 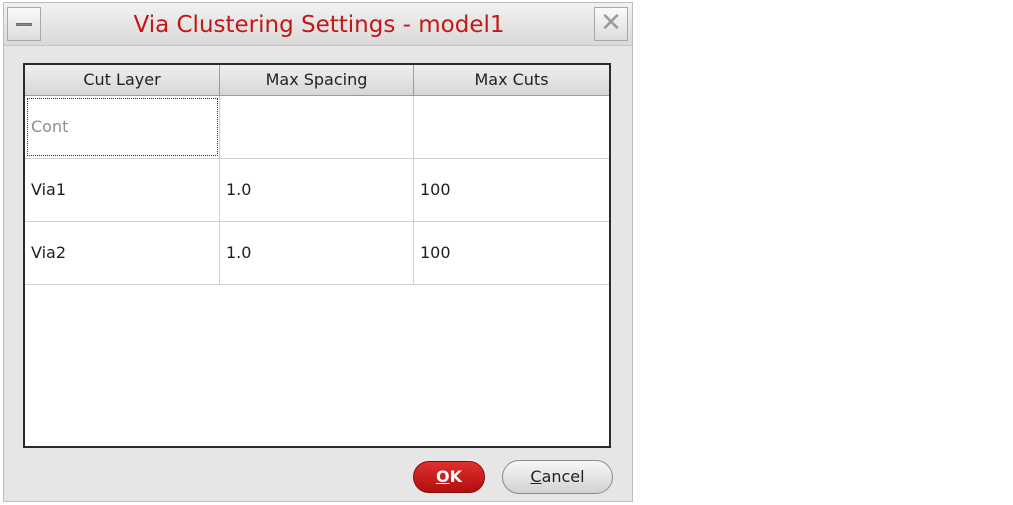 What do you see at coordinates (122, 127) in the screenshot?
I see `cut-layer-cell: Cont` at bounding box center [122, 127].